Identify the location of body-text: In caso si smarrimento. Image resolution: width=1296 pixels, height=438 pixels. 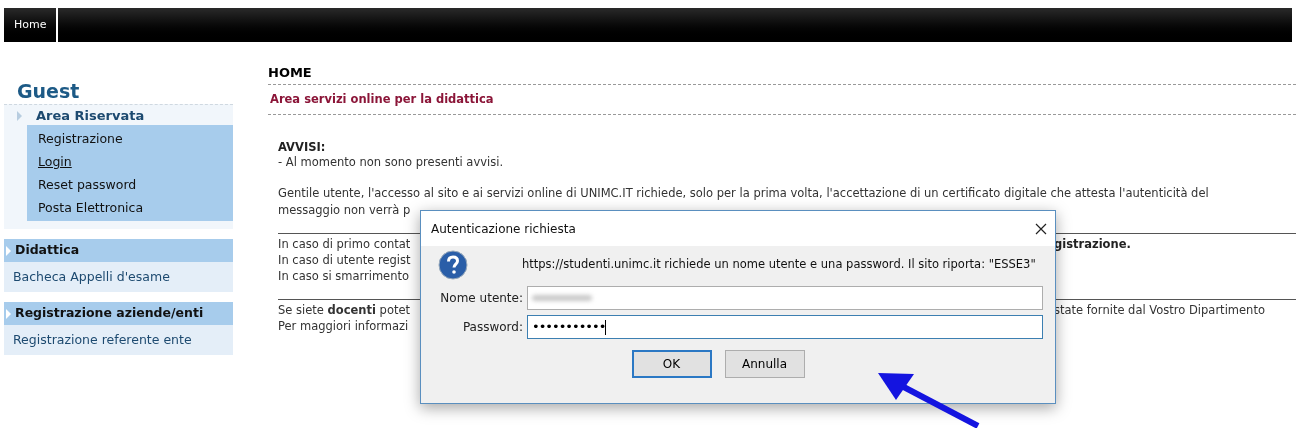
(344, 276).